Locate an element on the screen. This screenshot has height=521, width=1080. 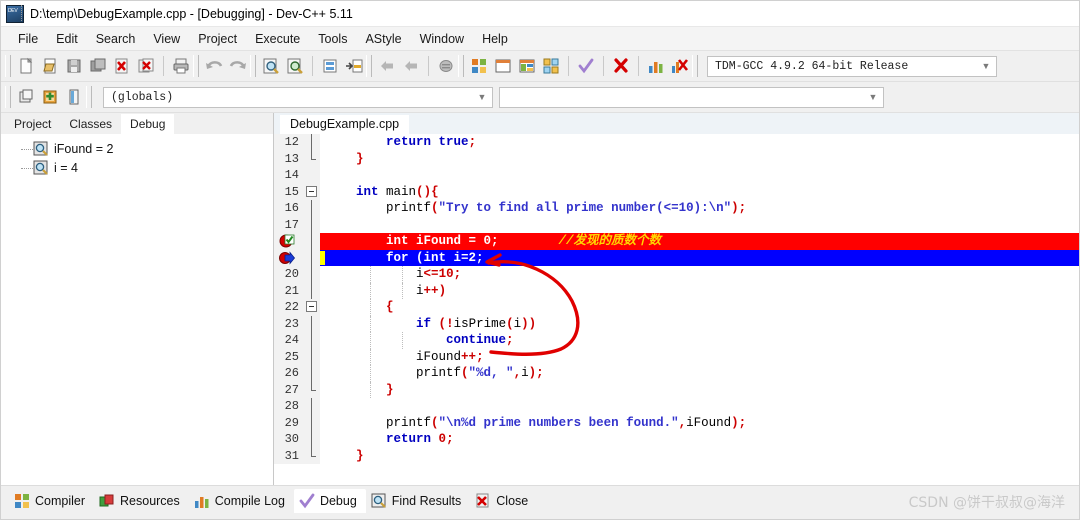
menu-window: Window is located at coordinates (442, 39).